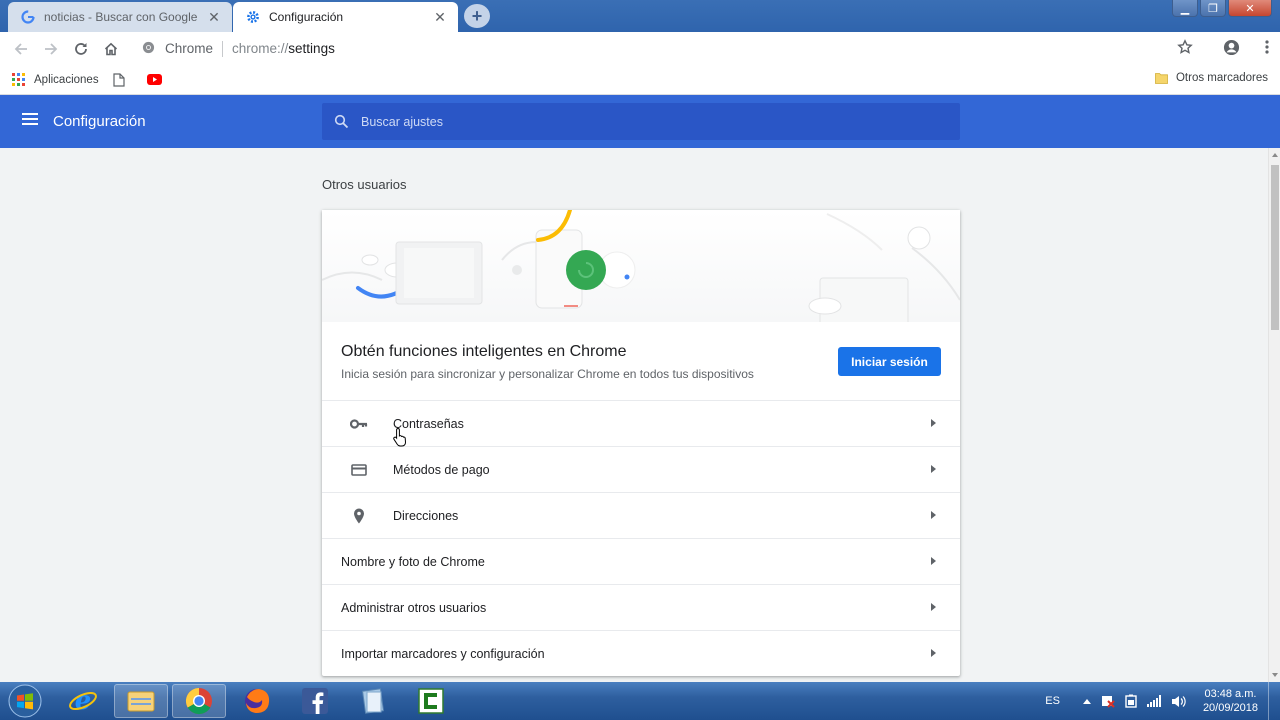 This screenshot has width=1280, height=720. I want to click on facebook-icon, so click(315, 701).